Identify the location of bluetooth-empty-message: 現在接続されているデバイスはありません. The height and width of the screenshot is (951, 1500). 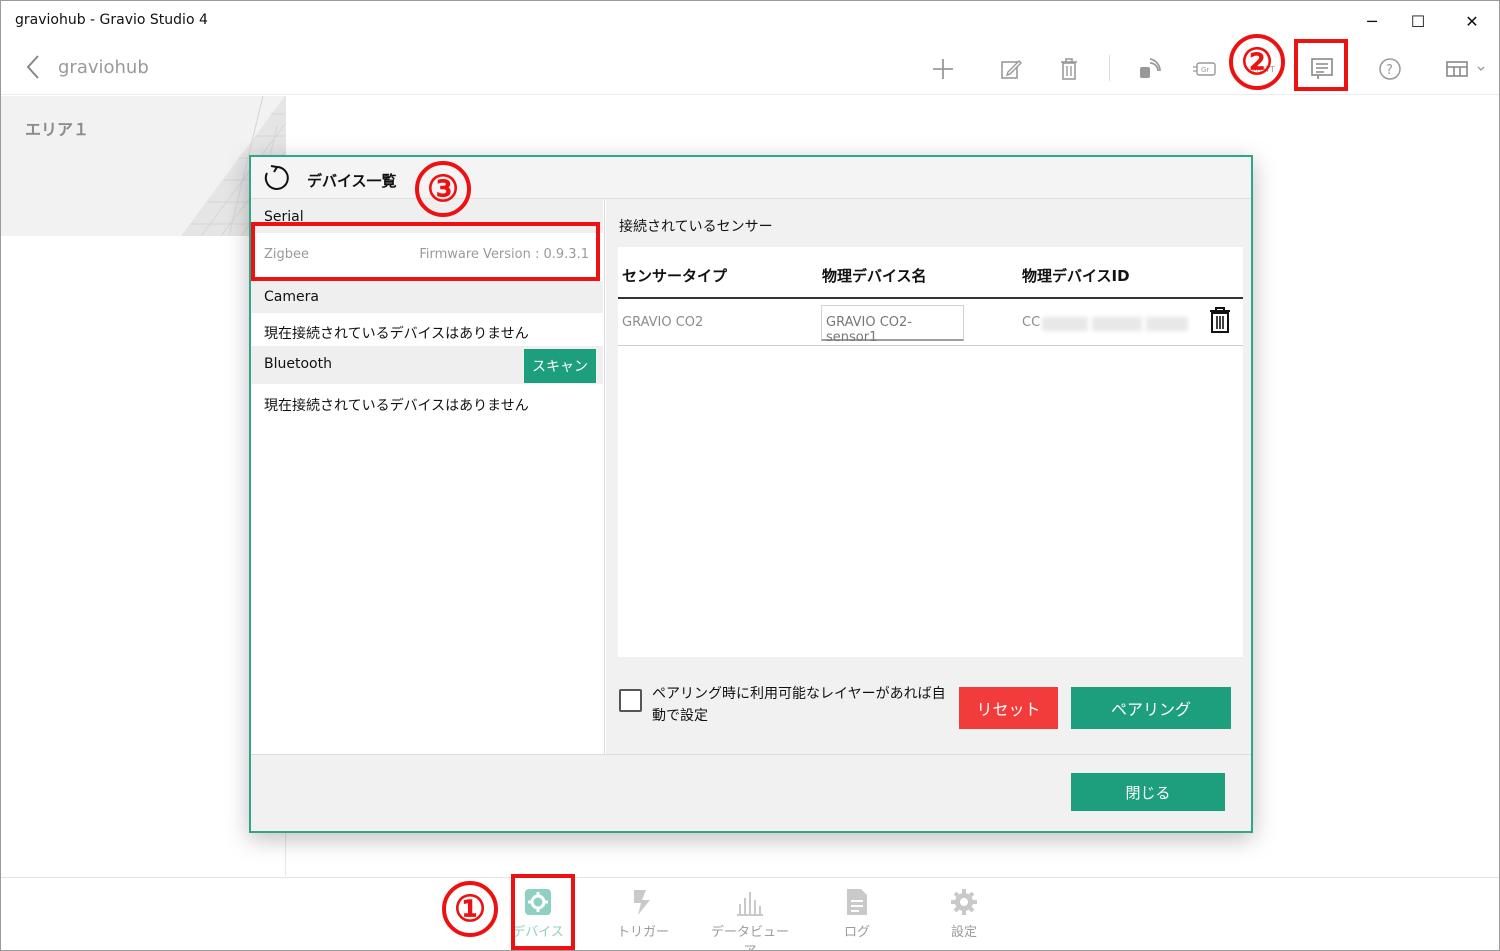
(396, 406).